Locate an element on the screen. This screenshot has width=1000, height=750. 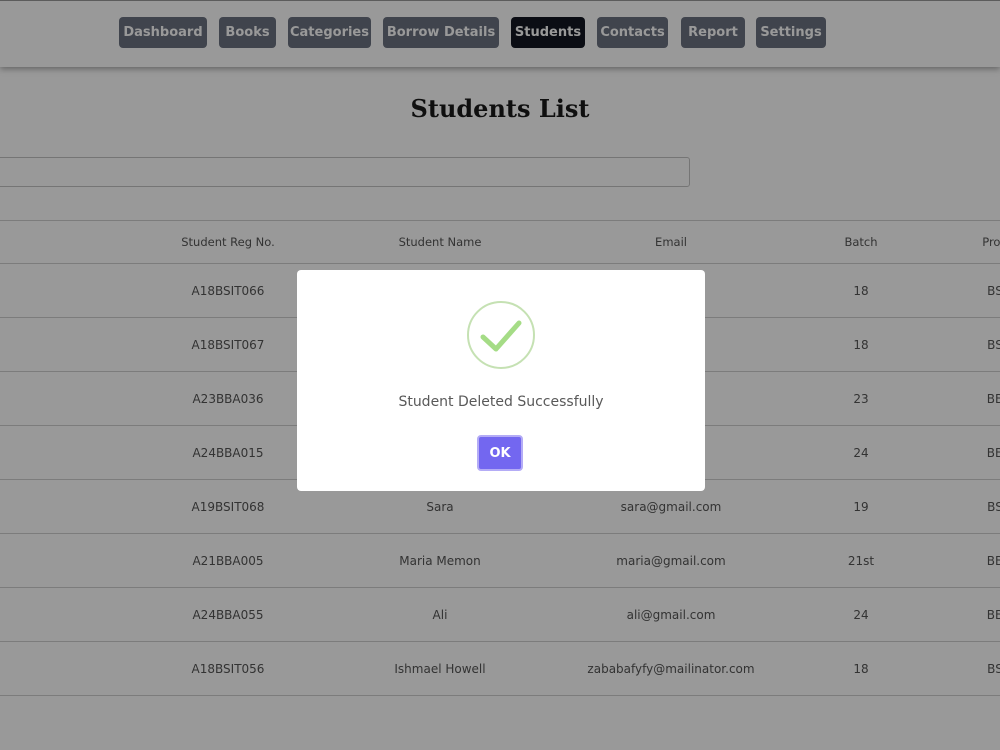
ok-button: OK is located at coordinates (500, 453).